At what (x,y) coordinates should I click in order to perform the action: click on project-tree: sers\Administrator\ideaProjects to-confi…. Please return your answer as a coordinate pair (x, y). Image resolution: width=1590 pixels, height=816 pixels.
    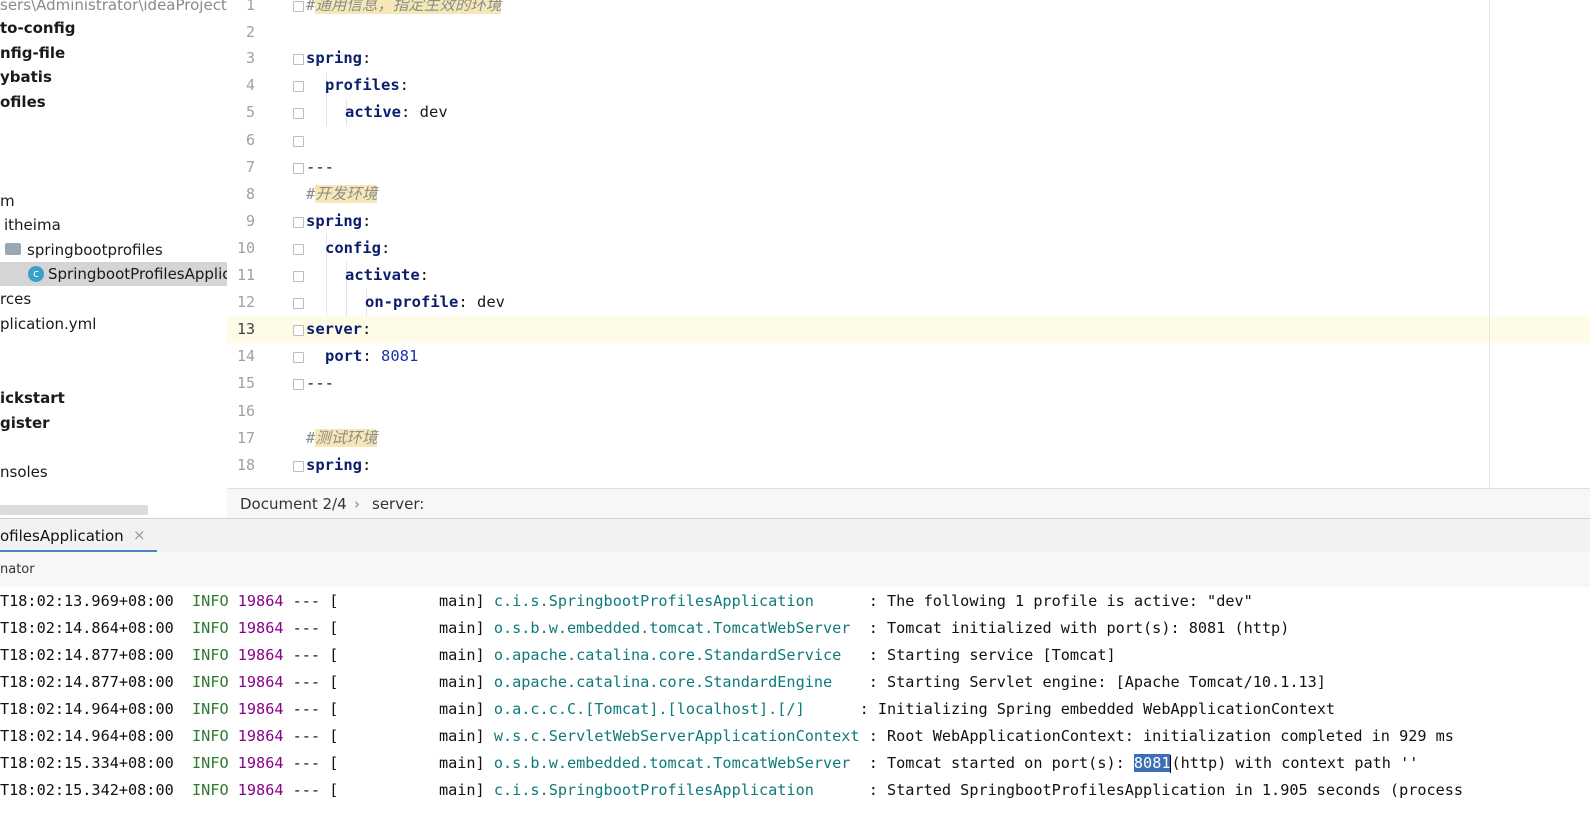
    Looking at the image, I should click on (114, 259).